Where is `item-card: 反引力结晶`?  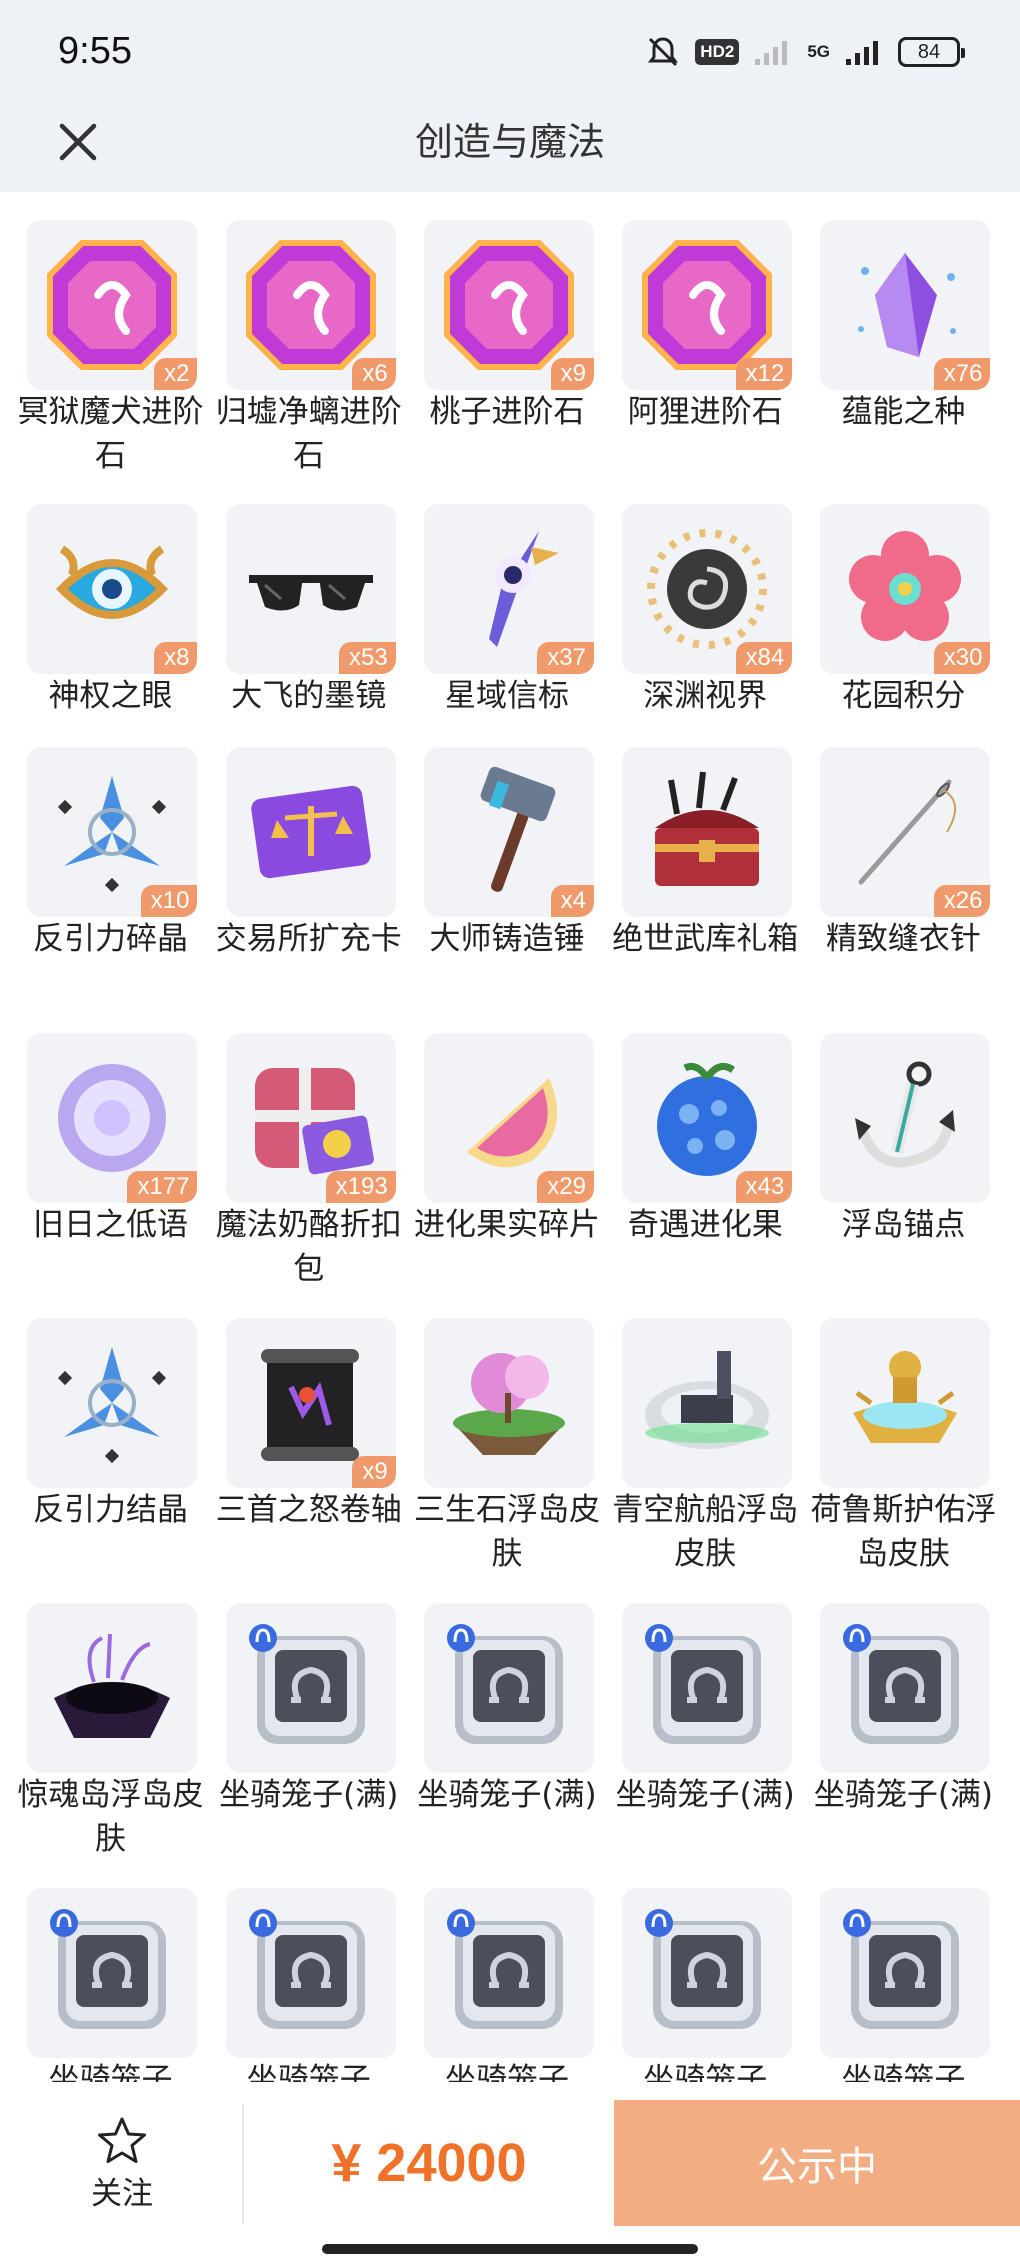
item-card: 反引力结晶 is located at coordinates (110, 1463).